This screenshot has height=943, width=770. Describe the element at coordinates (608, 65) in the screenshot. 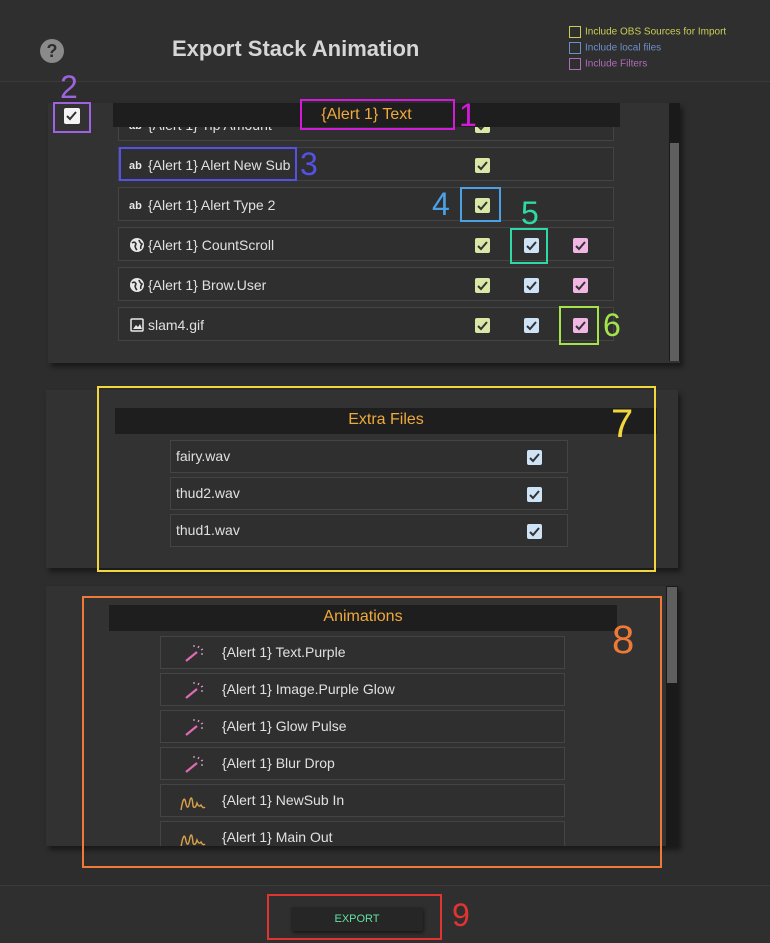

I see `legend-filters: Include Filters` at that location.